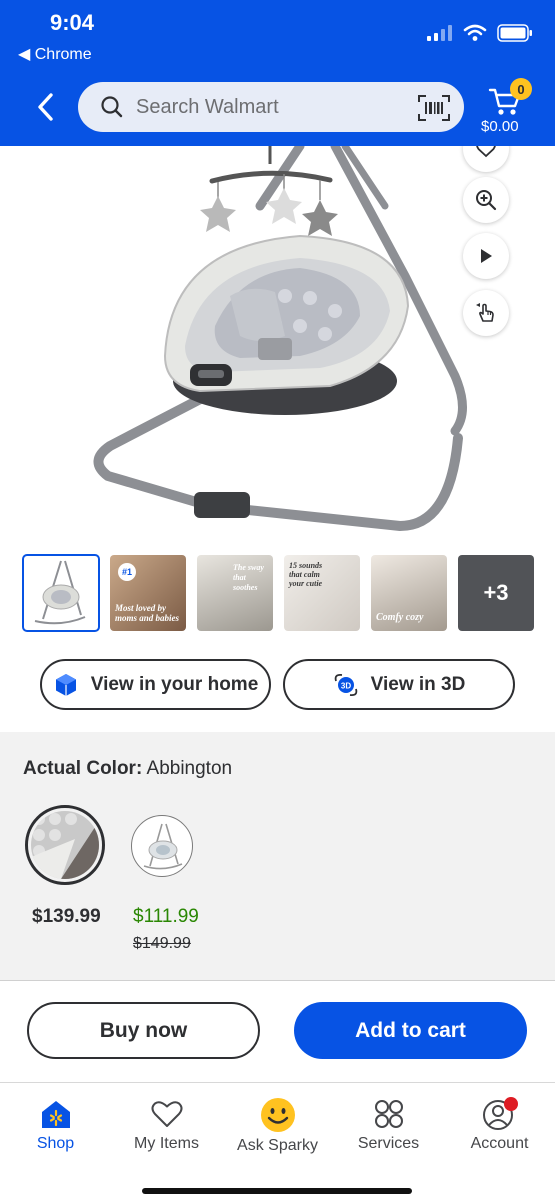 The image size is (555, 1200). Describe the element at coordinates (388, 1143) in the screenshot. I see `nav-services-label: Services` at that location.